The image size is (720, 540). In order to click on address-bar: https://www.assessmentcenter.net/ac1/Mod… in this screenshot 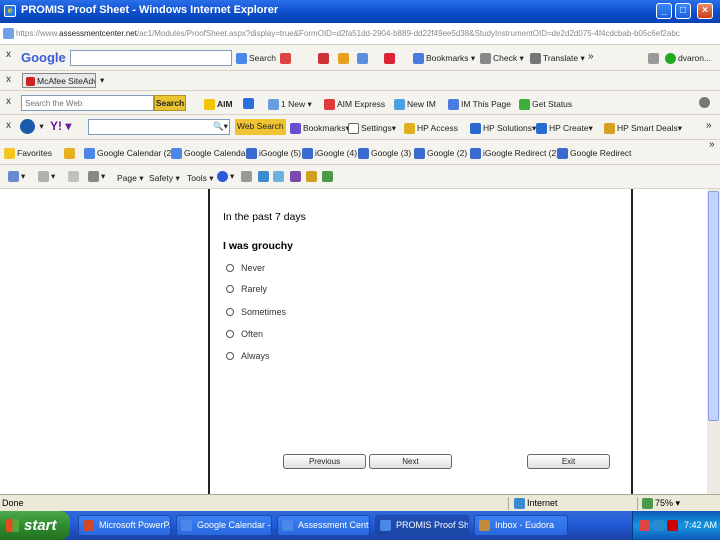, I will do `click(360, 34)`.